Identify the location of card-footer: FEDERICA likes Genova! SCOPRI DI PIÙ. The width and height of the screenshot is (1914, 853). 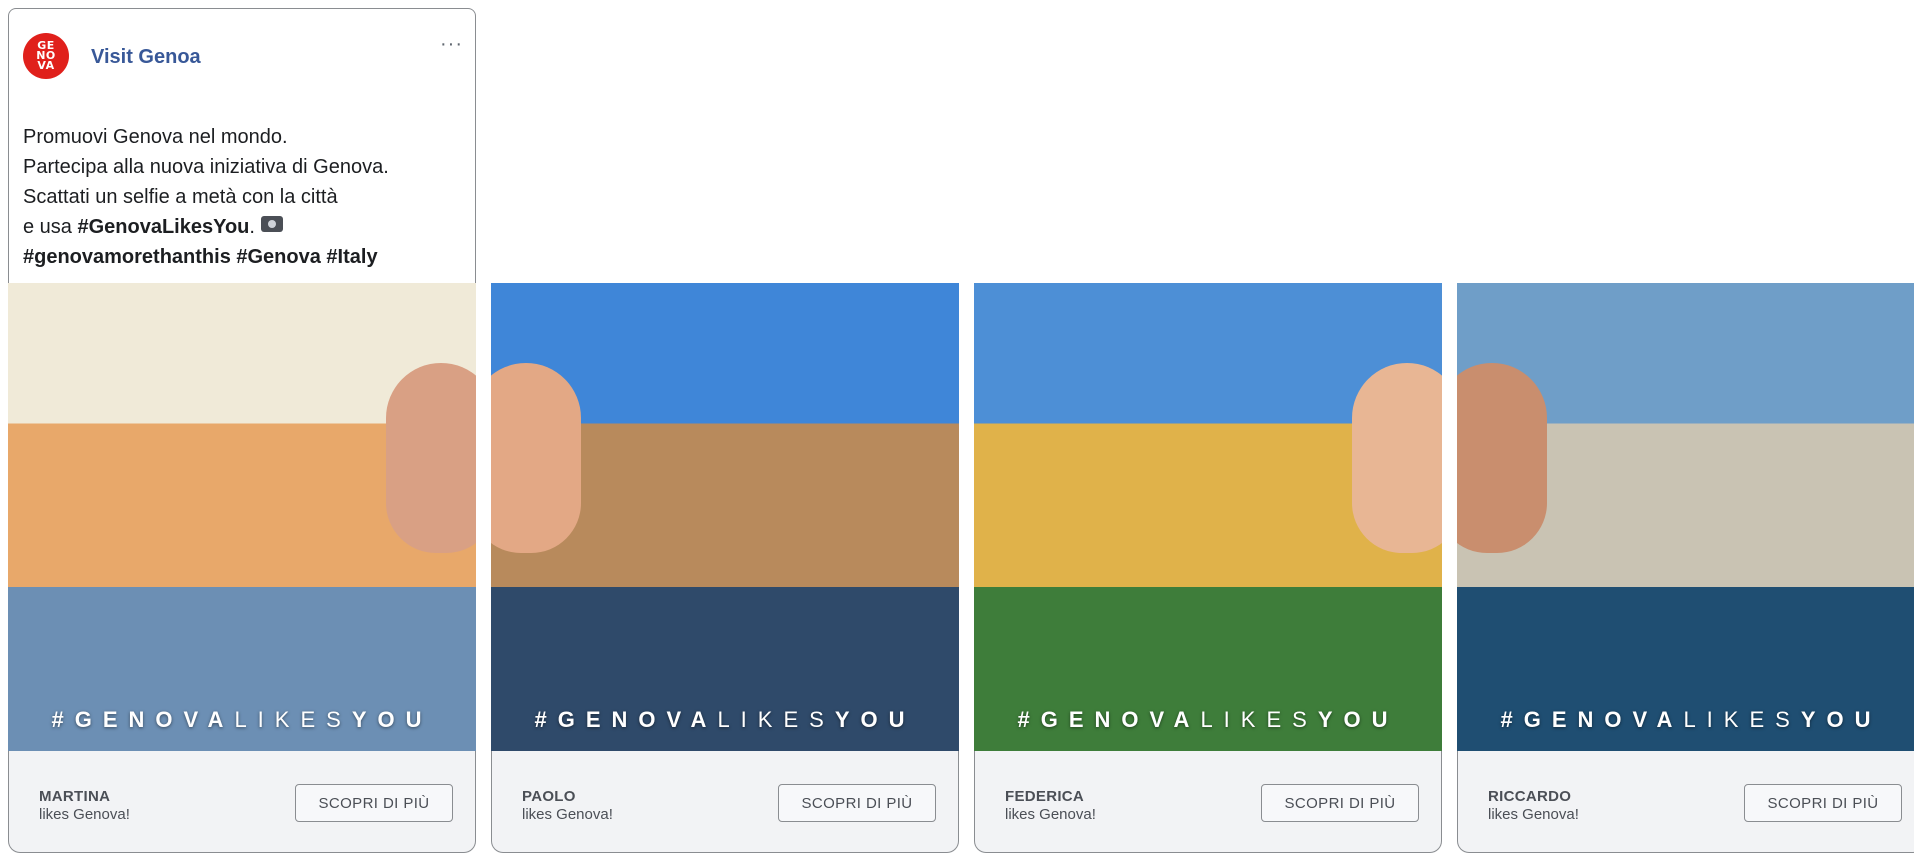
(1208, 802).